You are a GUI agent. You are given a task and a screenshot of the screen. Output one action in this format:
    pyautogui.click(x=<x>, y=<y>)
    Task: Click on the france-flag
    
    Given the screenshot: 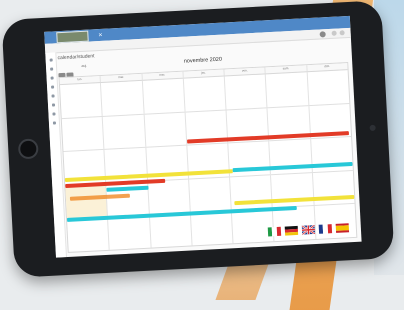 What is the action you would take?
    pyautogui.click(x=325, y=229)
    